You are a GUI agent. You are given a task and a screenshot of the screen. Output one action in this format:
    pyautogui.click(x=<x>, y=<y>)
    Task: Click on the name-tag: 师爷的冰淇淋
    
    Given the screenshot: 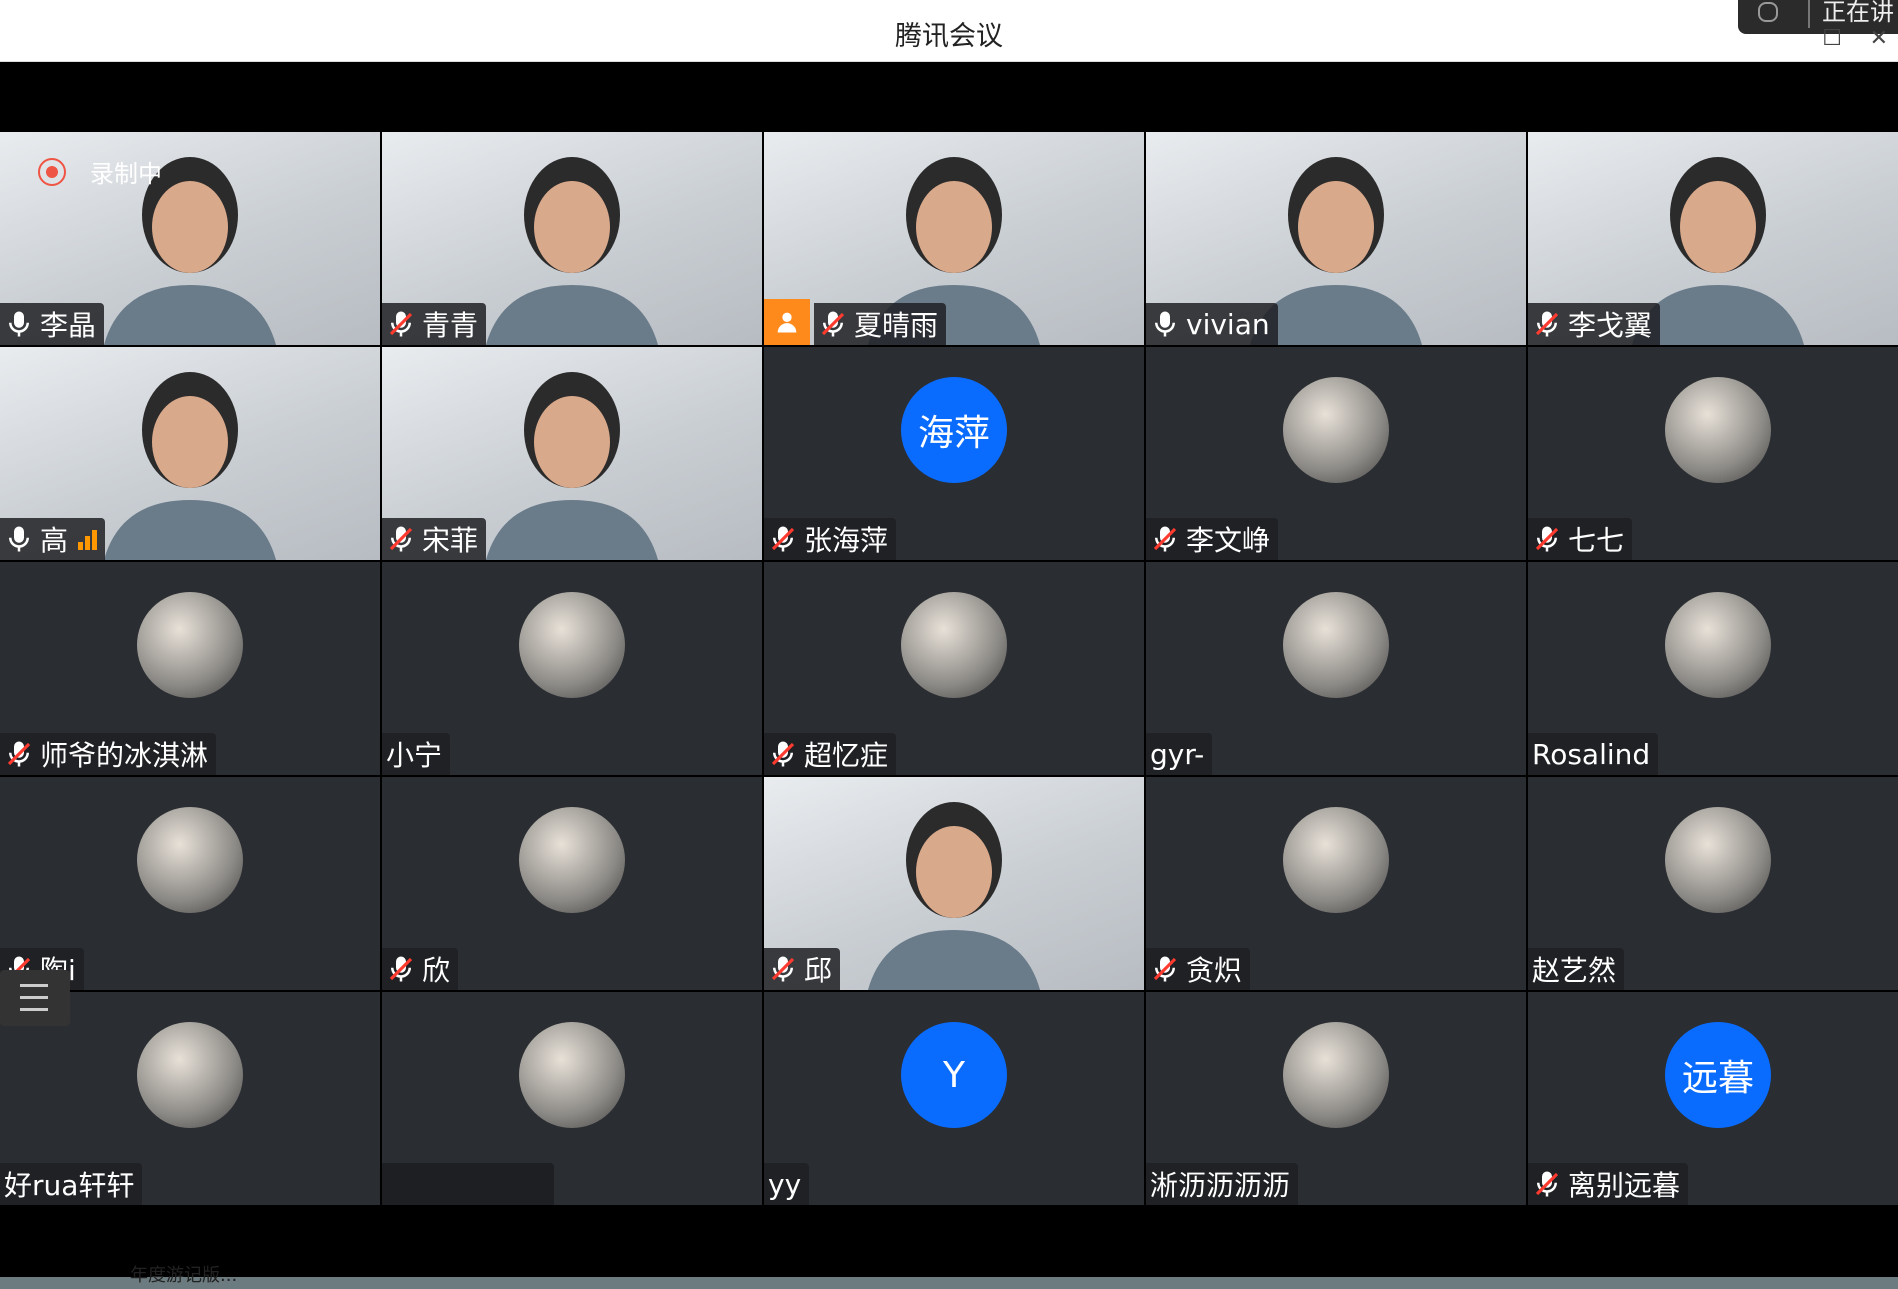 What is the action you would take?
    pyautogui.click(x=108, y=754)
    